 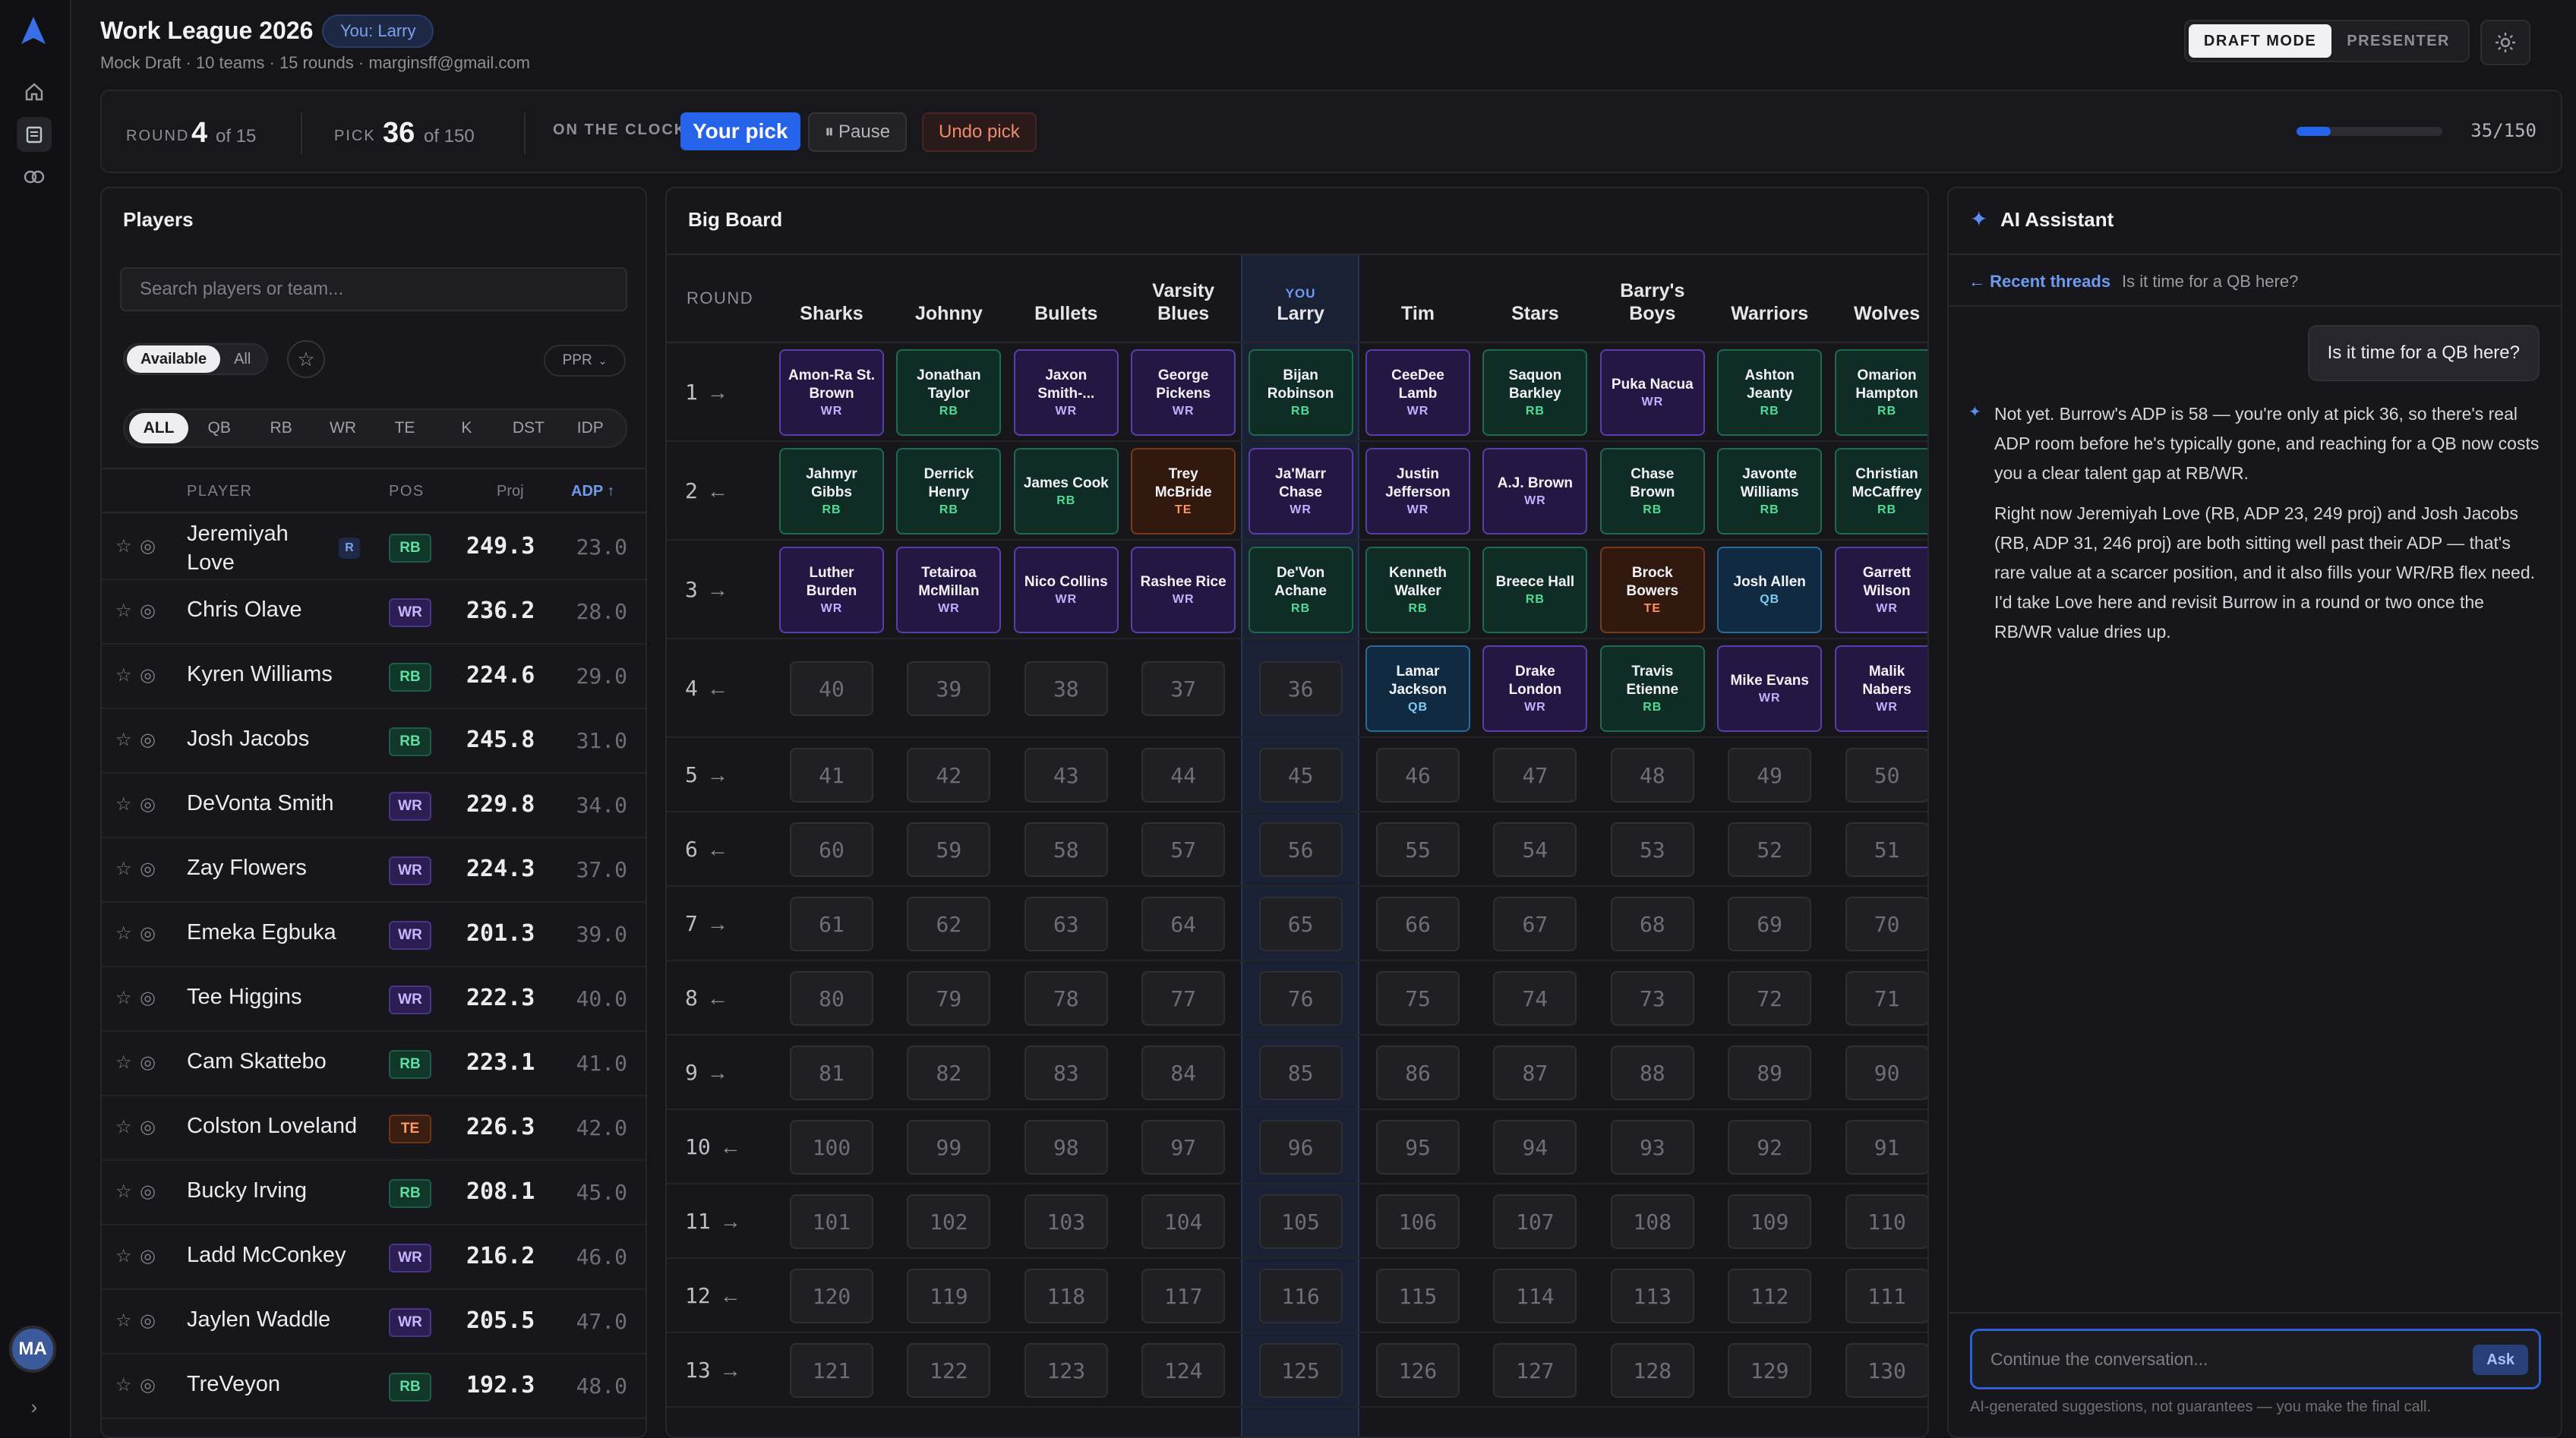 I want to click on empty-pick-slot: 77, so click(x=1183, y=998).